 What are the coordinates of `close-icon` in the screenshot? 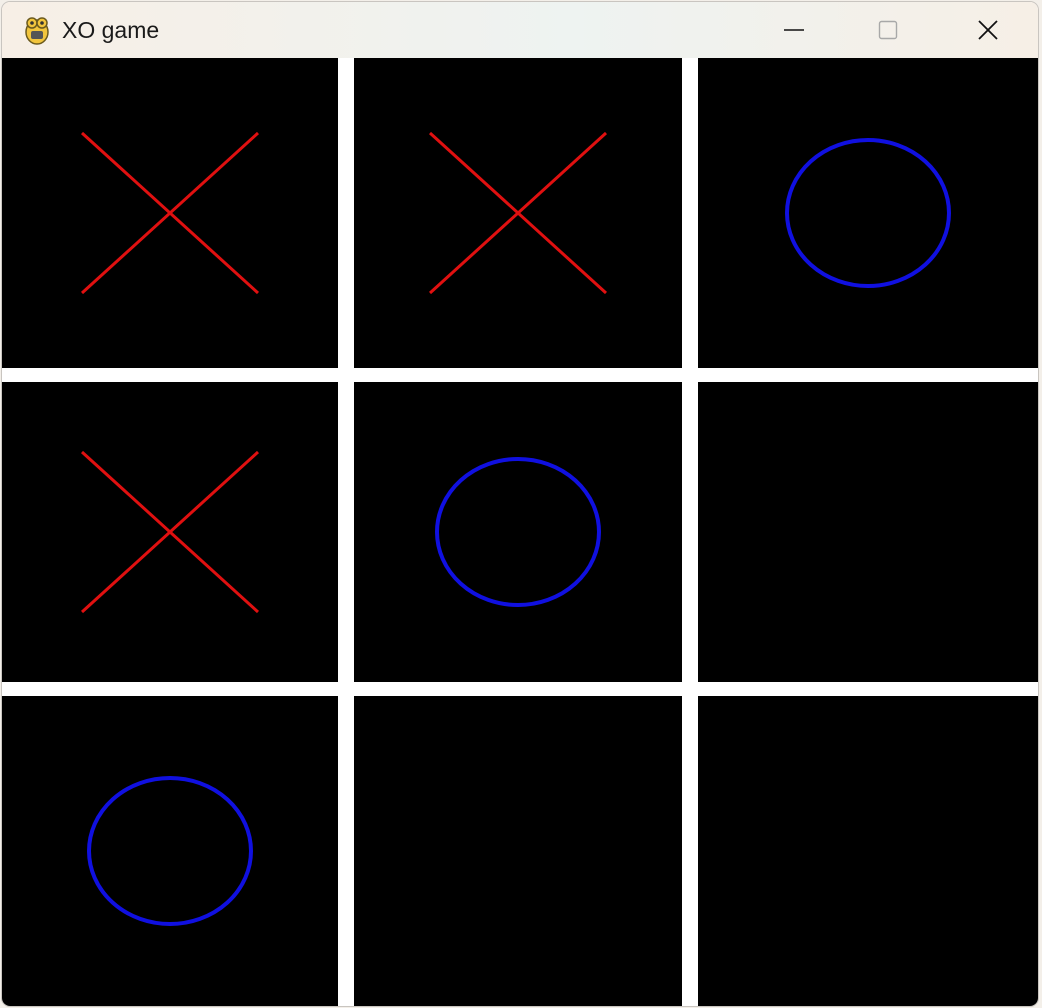 It's located at (988, 30).